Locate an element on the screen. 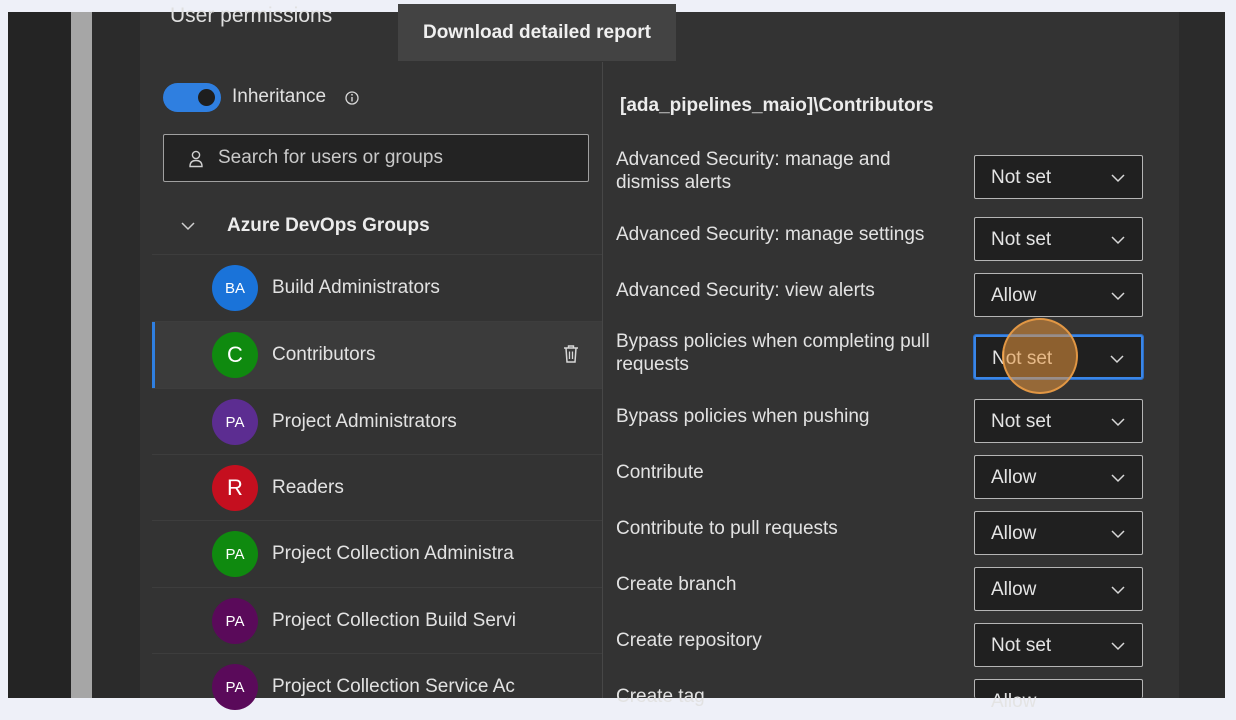  list-item-label: Project Collection Administra is located at coordinates (393, 553).